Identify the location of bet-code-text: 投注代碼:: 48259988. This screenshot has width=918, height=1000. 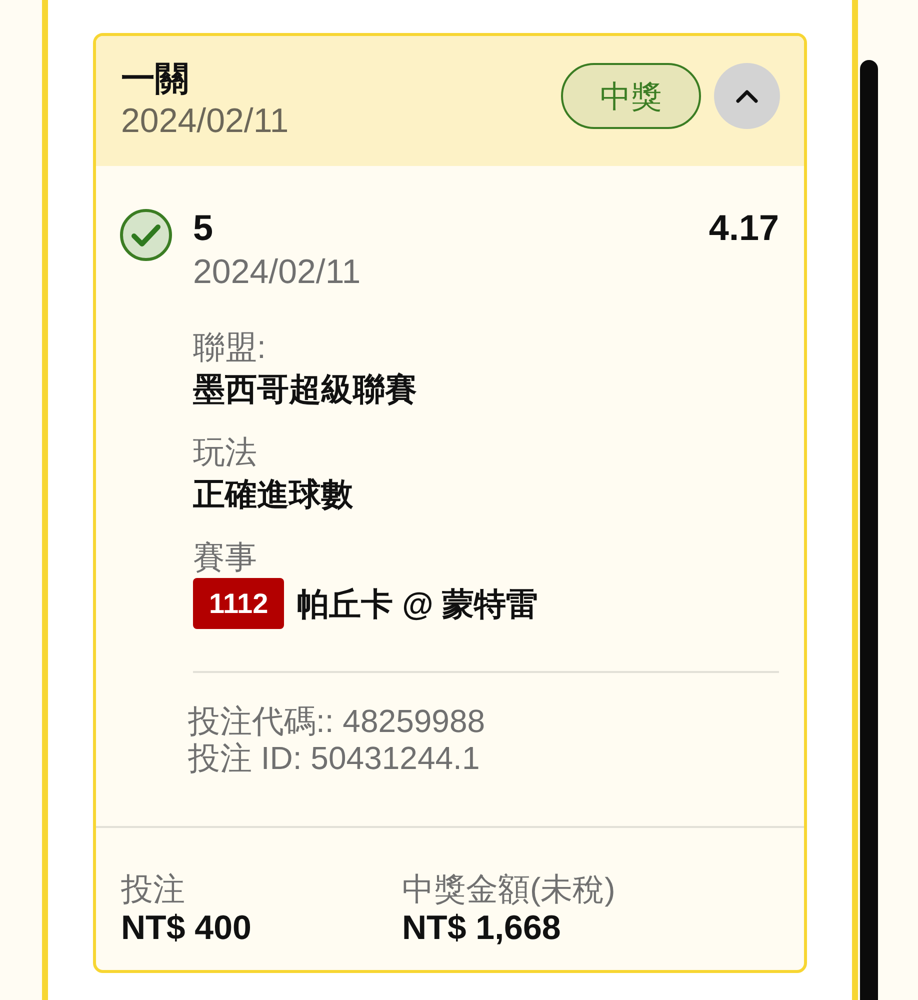
(337, 721).